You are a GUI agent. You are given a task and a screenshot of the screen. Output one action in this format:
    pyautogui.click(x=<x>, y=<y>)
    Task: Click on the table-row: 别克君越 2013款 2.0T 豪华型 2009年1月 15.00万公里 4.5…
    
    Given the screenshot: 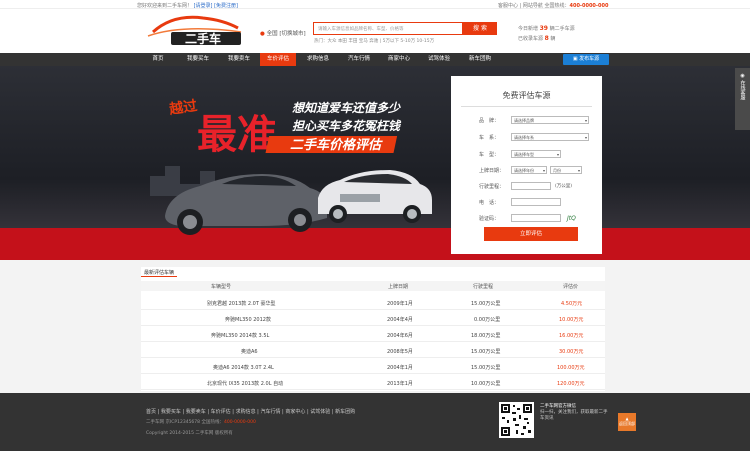 What is the action you would take?
    pyautogui.click(x=373, y=302)
    